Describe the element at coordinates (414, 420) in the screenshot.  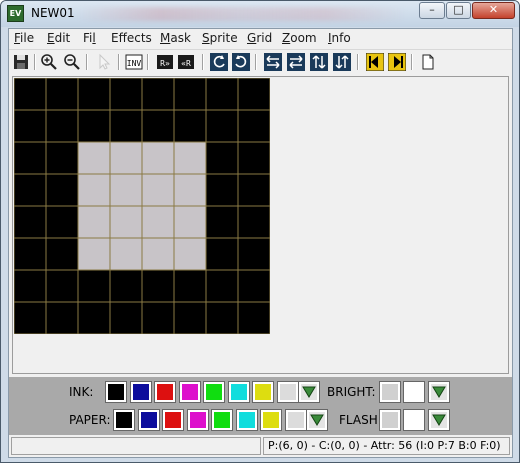
I see `flash-on-button` at that location.